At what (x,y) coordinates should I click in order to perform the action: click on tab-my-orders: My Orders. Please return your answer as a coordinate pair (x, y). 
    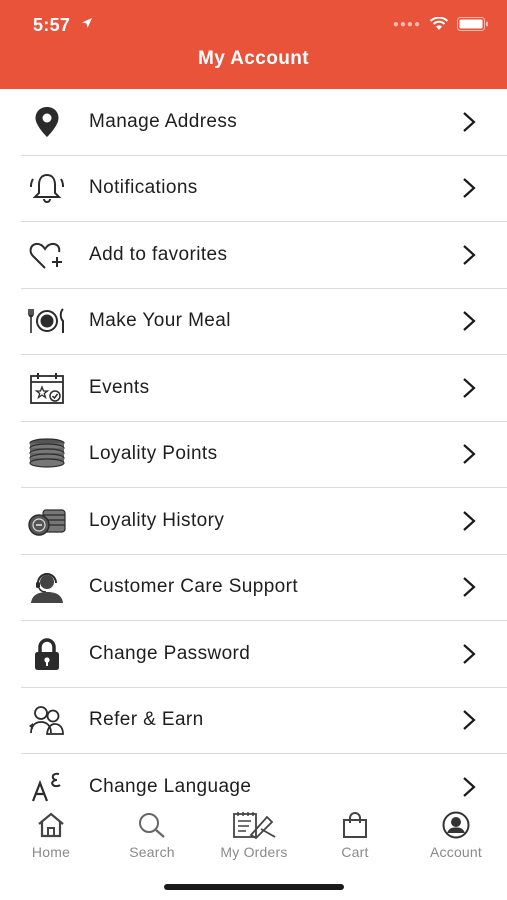
    Looking at the image, I should click on (254, 835).